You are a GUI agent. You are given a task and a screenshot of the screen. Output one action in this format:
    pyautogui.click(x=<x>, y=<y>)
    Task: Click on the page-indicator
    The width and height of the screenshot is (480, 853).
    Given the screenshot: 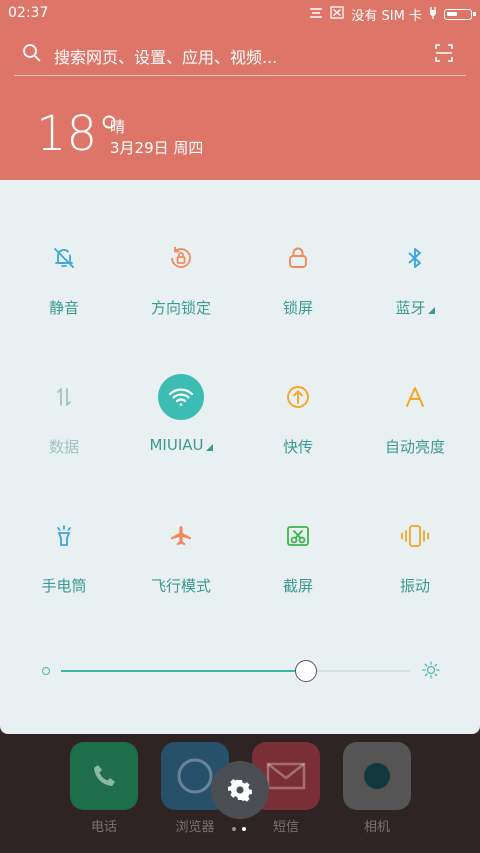 What is the action you would take?
    pyautogui.click(x=239, y=829)
    